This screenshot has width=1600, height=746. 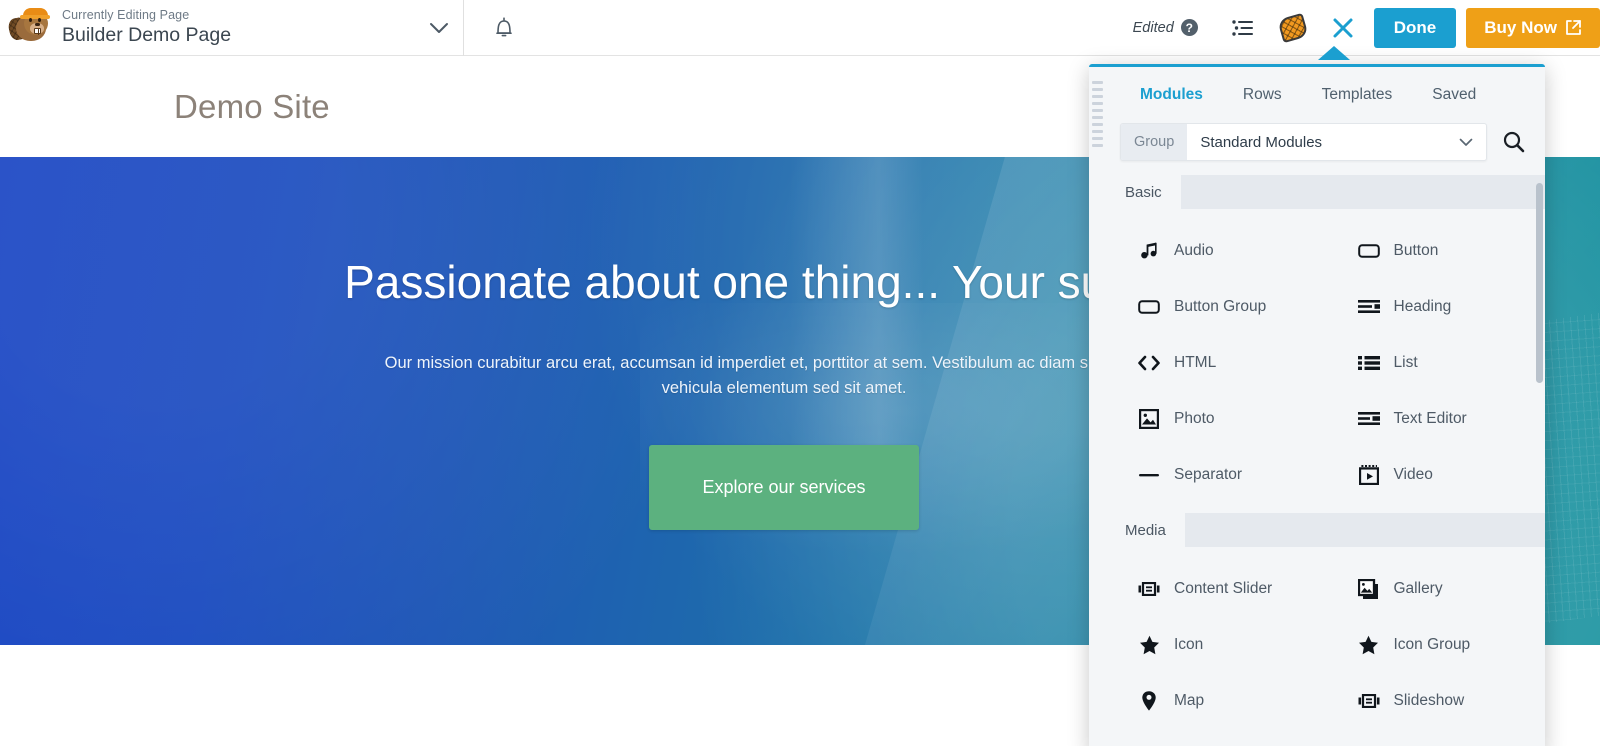 I want to click on outline-list-icon, so click(x=1243, y=28).